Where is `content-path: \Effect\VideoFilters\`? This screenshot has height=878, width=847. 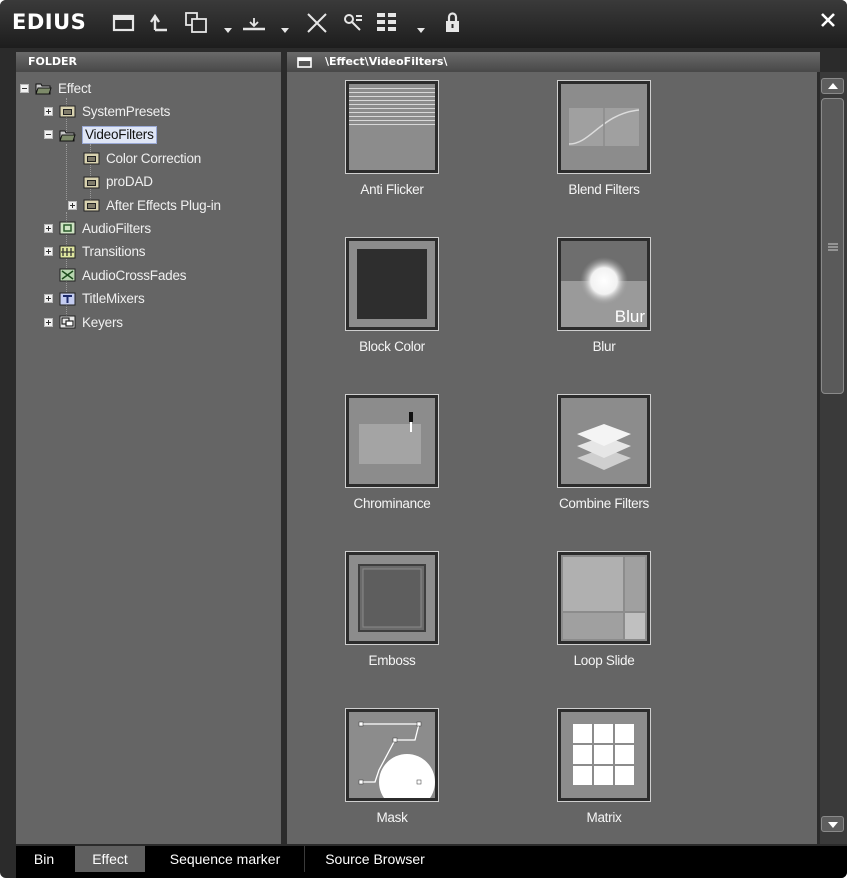
content-path: \Effect\VideoFilters\ is located at coordinates (386, 61).